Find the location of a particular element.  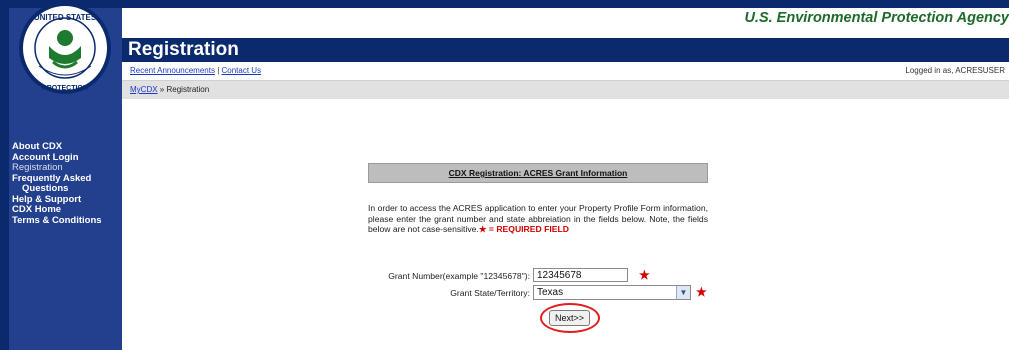

left-frame-bar is located at coordinates (4, 175).